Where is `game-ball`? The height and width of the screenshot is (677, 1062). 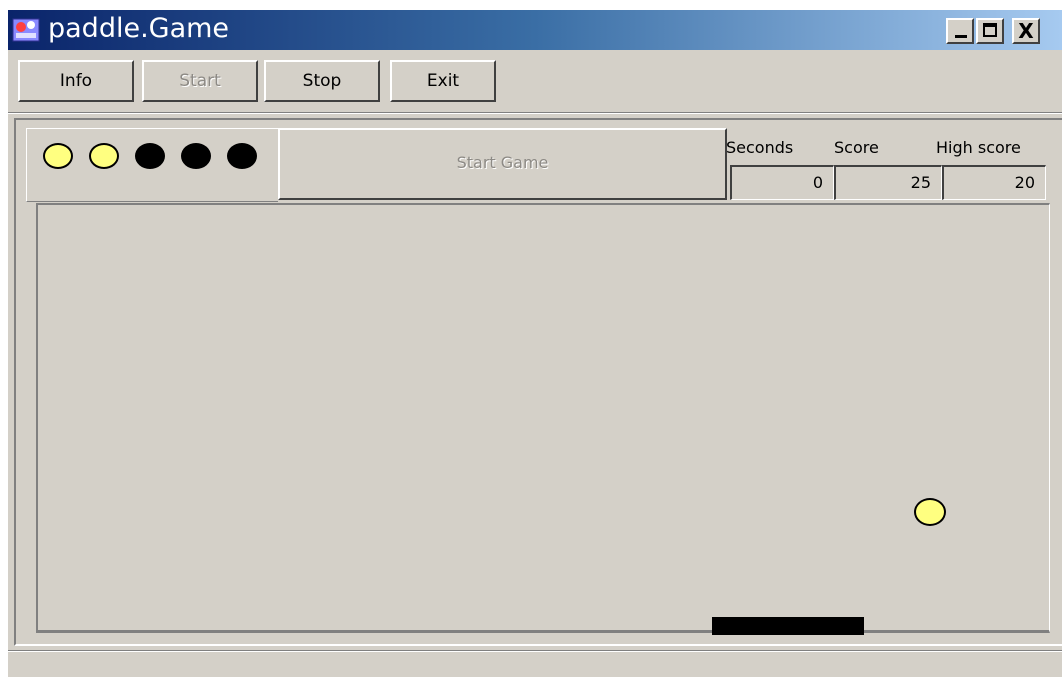 game-ball is located at coordinates (930, 512).